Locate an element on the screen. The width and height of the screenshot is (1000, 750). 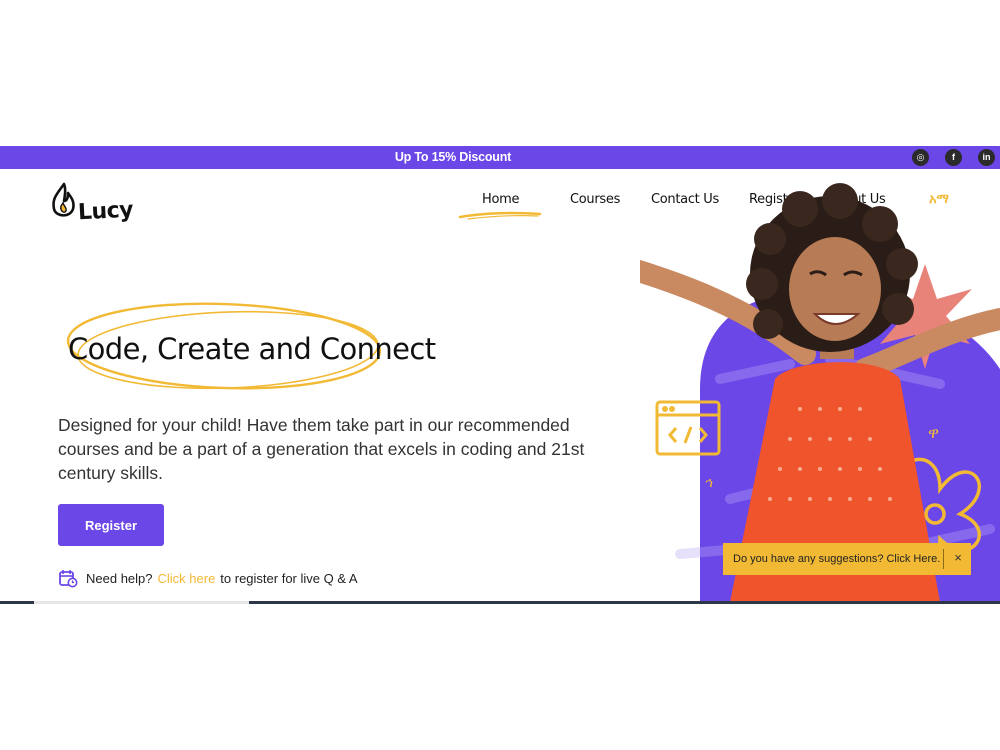
help-link: Click here is located at coordinates (187, 578).